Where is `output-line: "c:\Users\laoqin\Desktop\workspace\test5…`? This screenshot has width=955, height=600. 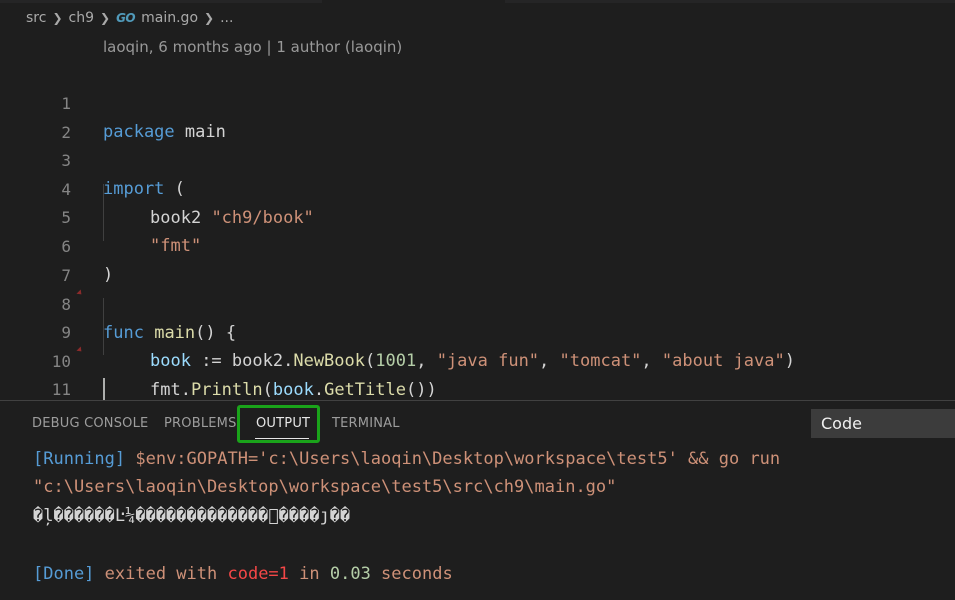 output-line: "c:\Users\laoqin\Desktop\workspace\test5… is located at coordinates (325, 487).